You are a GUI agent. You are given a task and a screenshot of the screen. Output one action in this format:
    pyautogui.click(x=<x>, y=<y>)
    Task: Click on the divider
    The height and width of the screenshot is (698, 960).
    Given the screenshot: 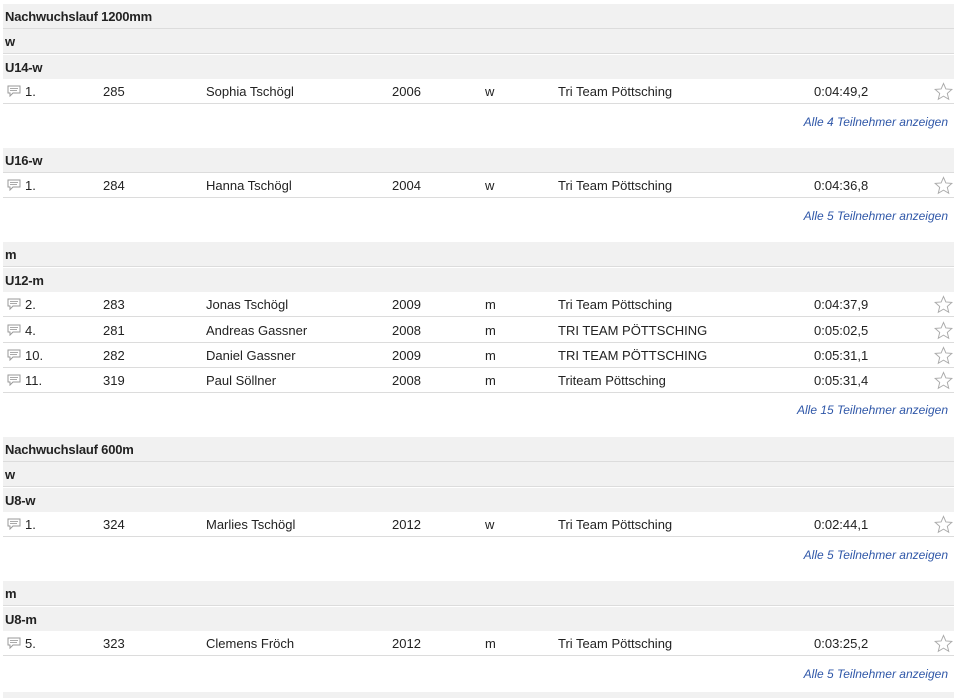 What is the action you would take?
    pyautogui.click(x=478, y=695)
    